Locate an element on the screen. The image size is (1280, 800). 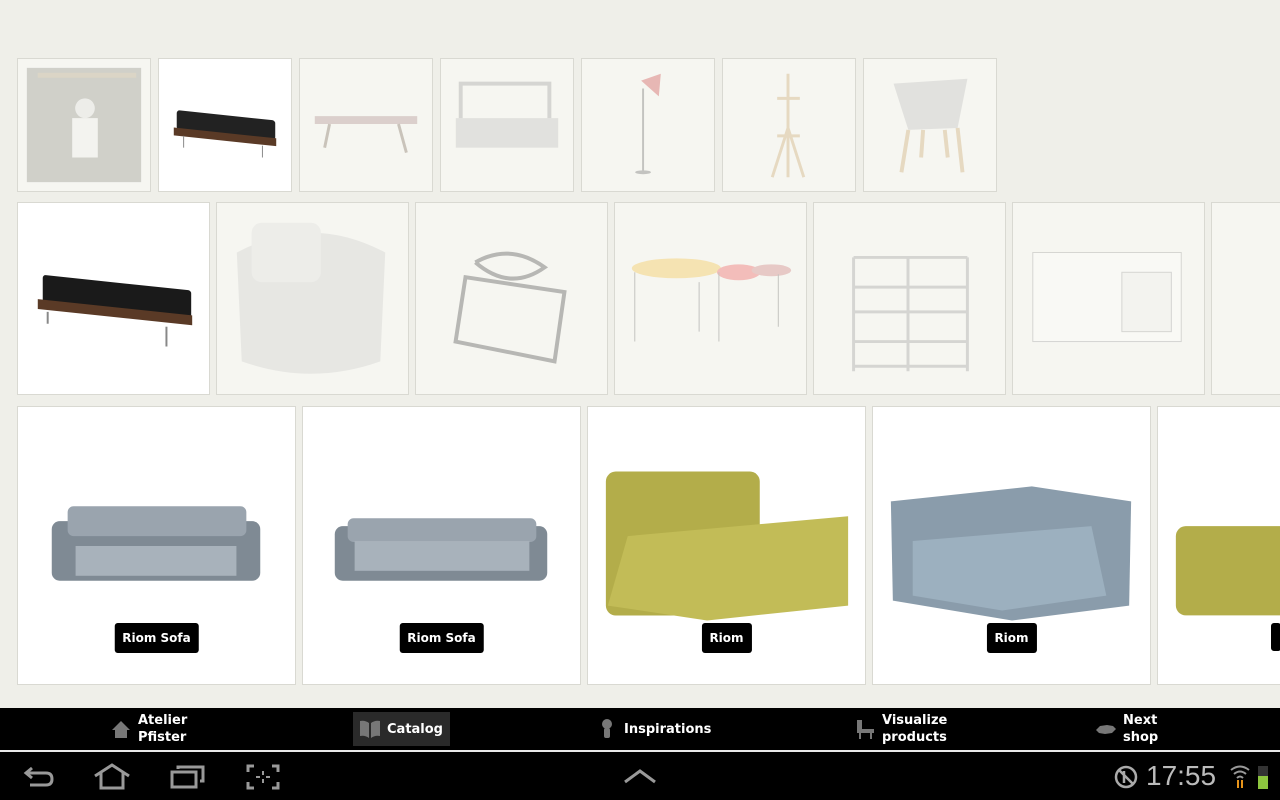
thumb-armchair is located at coordinates (312, 298).